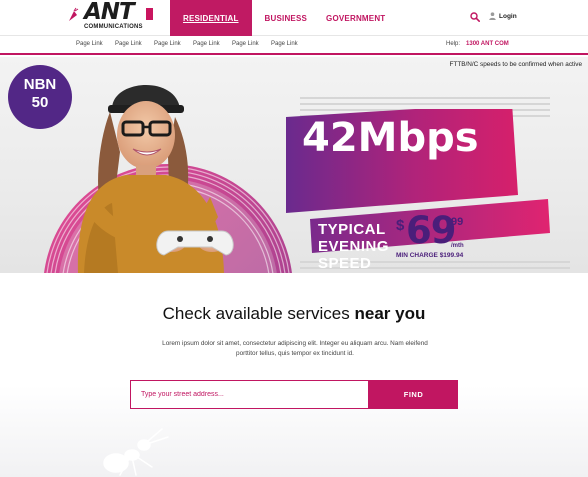 This screenshot has width=588, height=477. I want to click on address-search-input, so click(249, 394).